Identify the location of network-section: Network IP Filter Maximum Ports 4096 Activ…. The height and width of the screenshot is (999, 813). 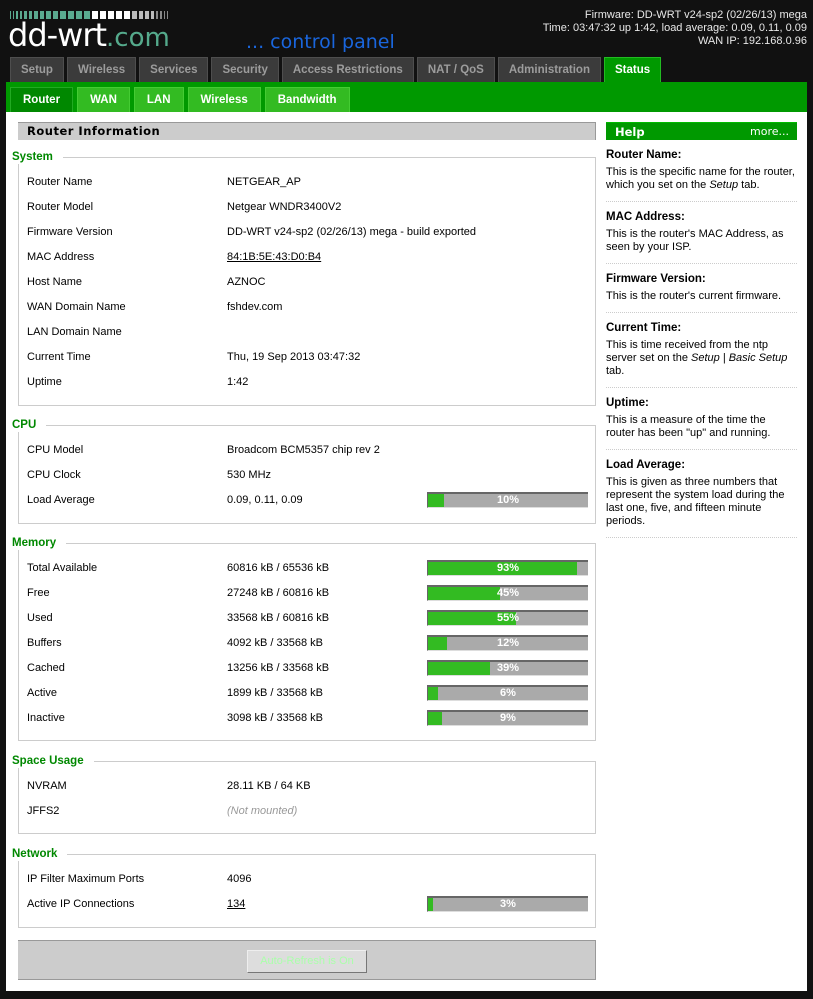
(304, 887).